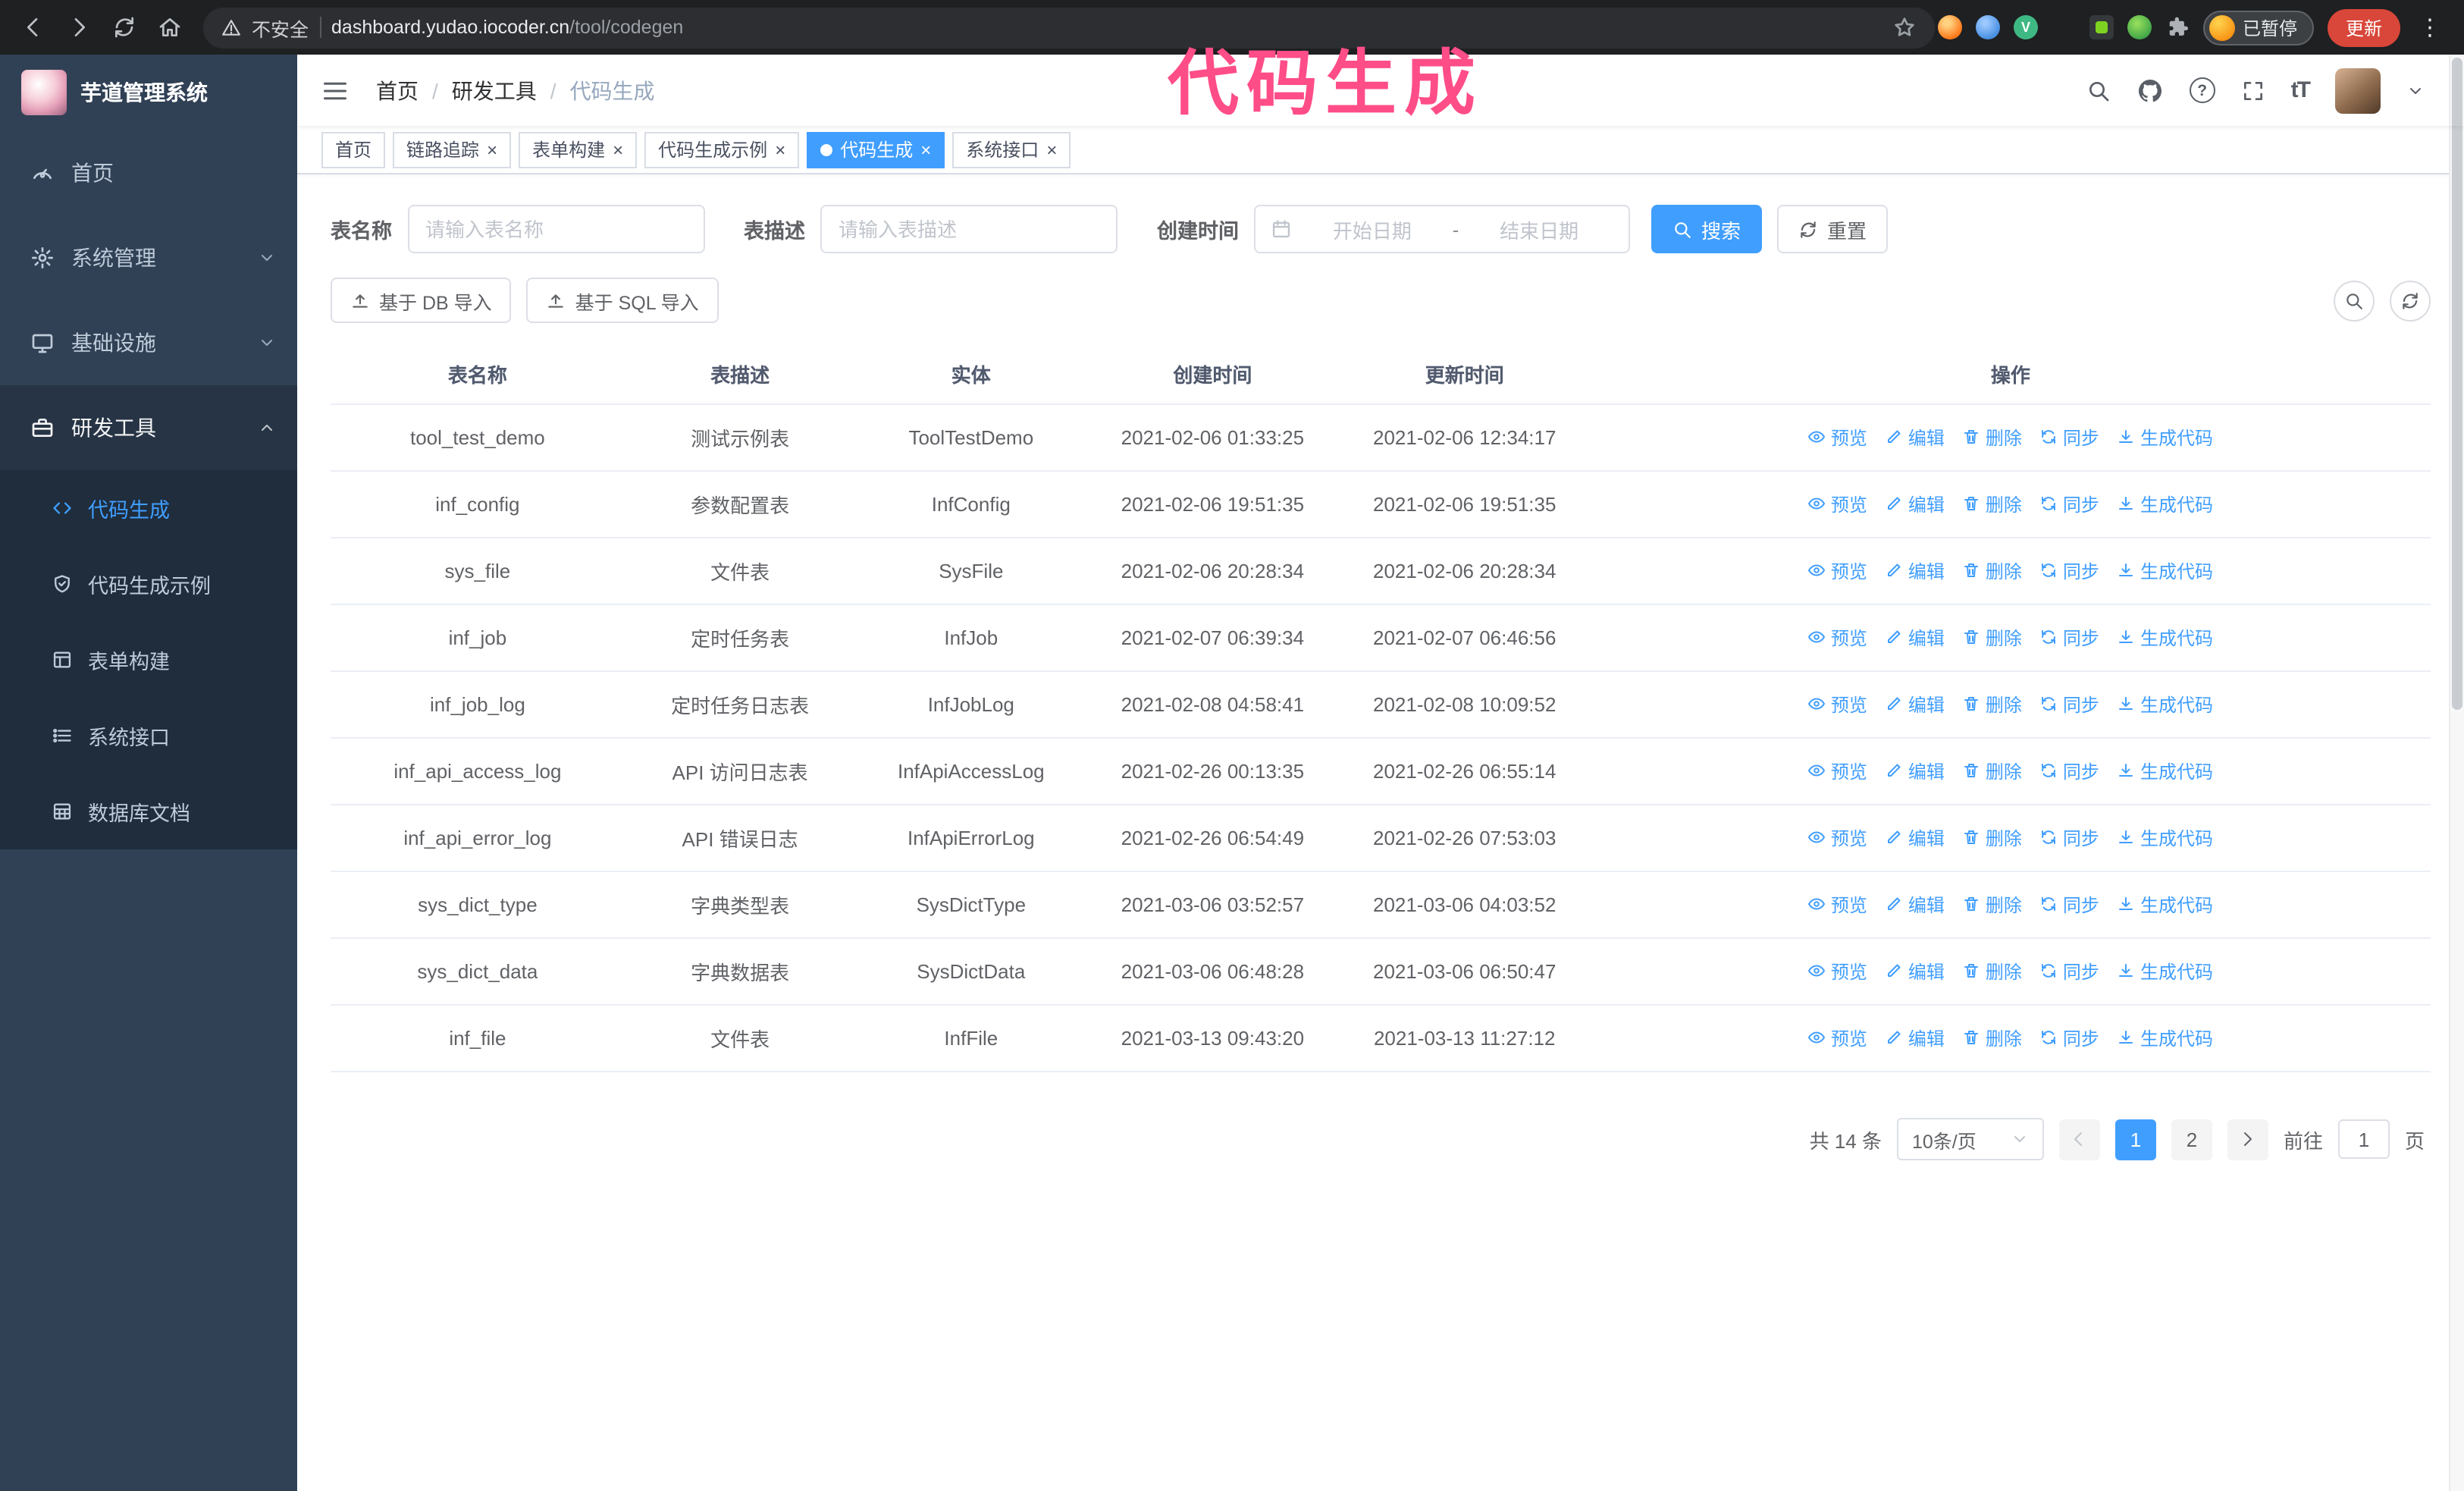 The image size is (2464, 1491). What do you see at coordinates (2354, 300) in the screenshot?
I see `toggle-search-button` at bounding box center [2354, 300].